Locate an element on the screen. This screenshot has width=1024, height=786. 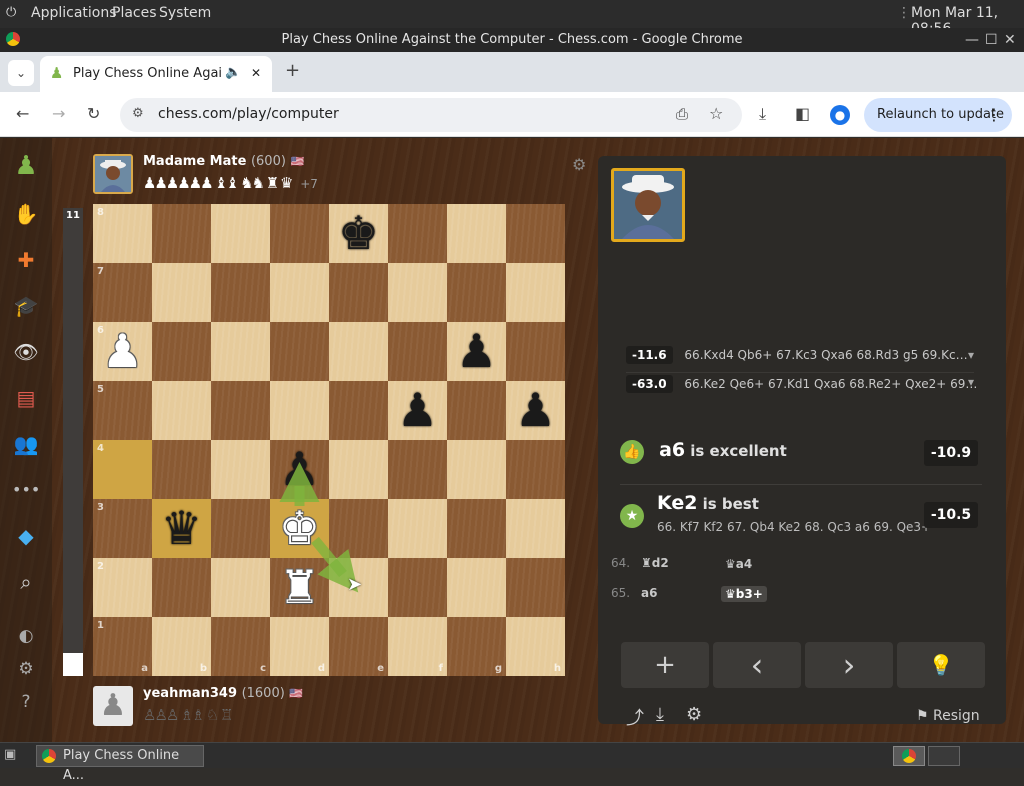
white-rook-d2: ♜ is located at coordinates (299, 587).